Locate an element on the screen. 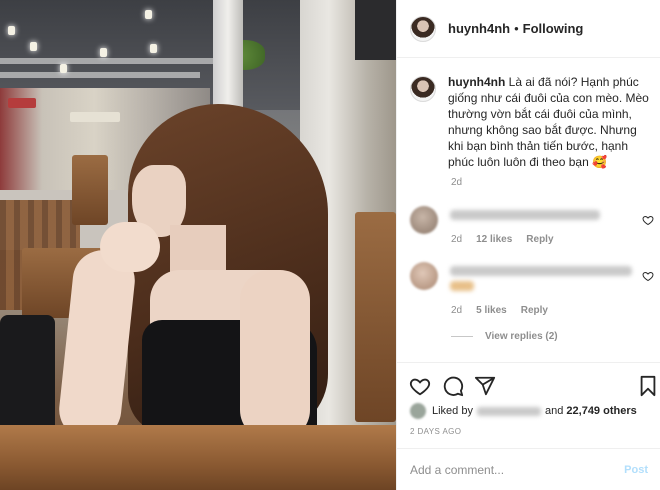 Image resolution: width=660 pixels, height=490 pixels. photo-hands is located at coordinates (130, 247).